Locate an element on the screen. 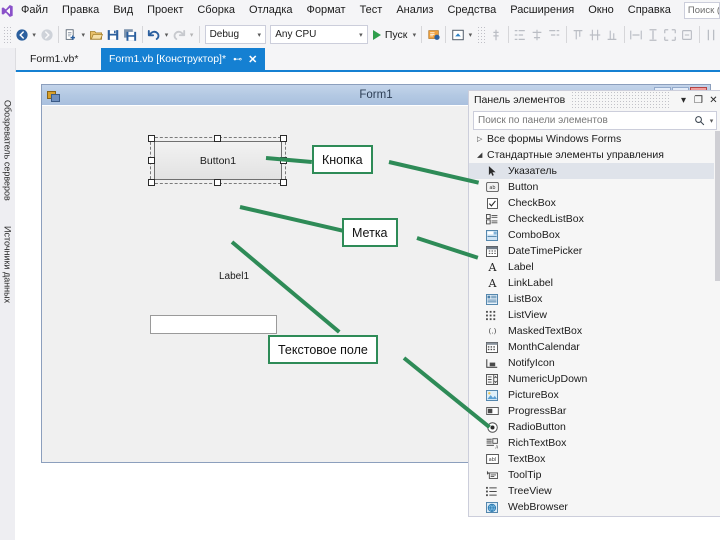 The width and height of the screenshot is (720, 540). menu-item-edit: Правка is located at coordinates (80, 10).